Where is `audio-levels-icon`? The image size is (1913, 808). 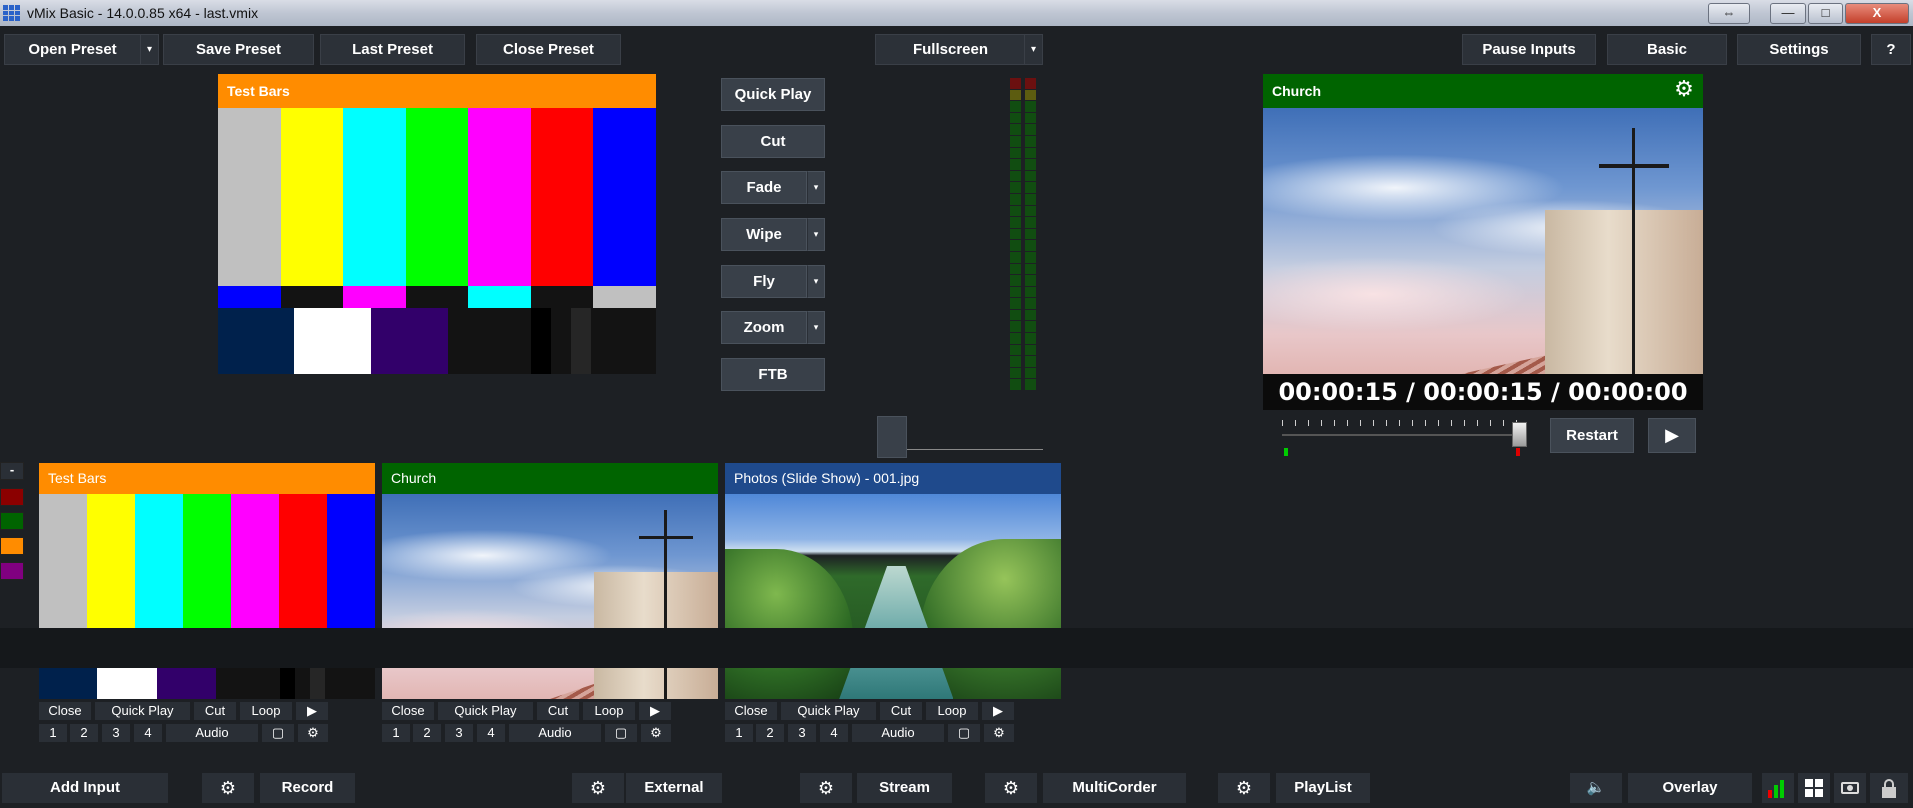
audio-levels-icon is located at coordinates (1778, 788).